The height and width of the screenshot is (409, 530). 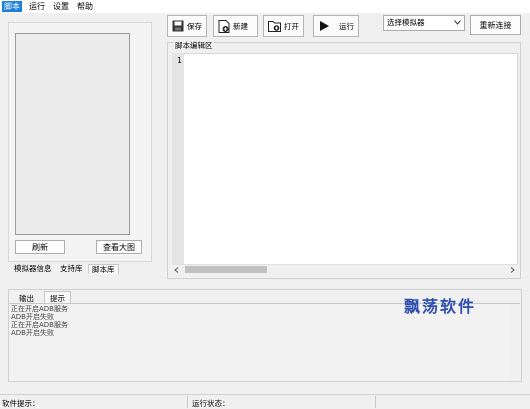 I want to click on refresh-button: 刷新, so click(x=40, y=247).